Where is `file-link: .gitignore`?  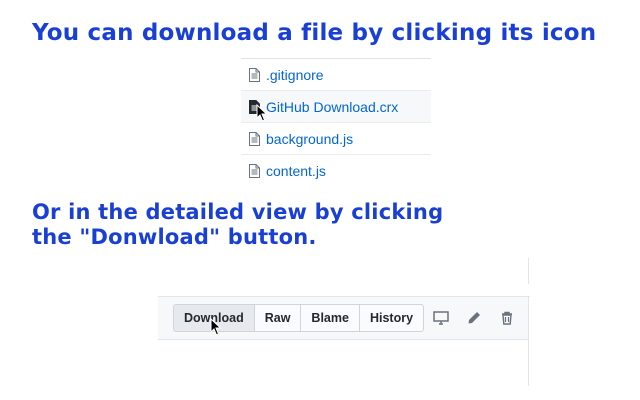
file-link: .gitignore is located at coordinates (295, 75).